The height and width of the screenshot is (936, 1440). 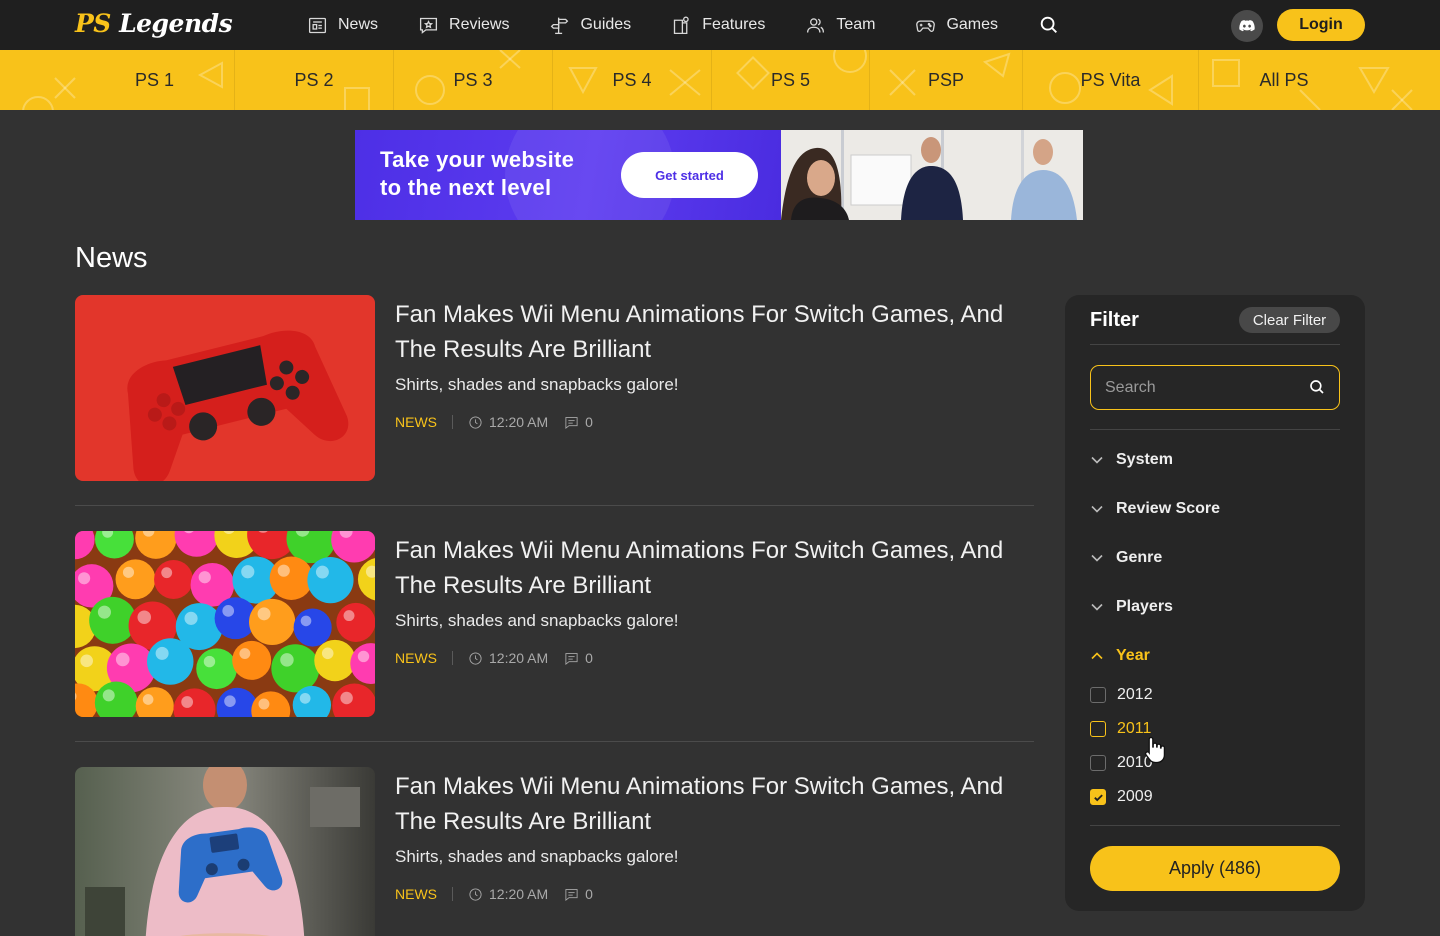 I want to click on checkbox-checked, so click(x=1098, y=797).